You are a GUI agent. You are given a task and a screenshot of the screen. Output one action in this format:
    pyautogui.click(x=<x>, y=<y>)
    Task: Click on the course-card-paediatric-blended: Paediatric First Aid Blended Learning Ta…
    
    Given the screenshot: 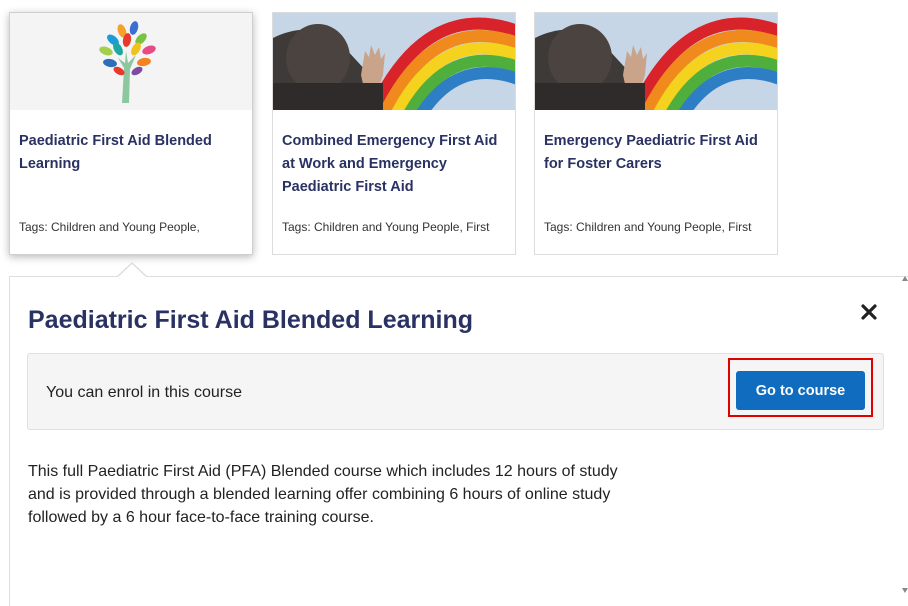 What is the action you would take?
    pyautogui.click(x=131, y=133)
    